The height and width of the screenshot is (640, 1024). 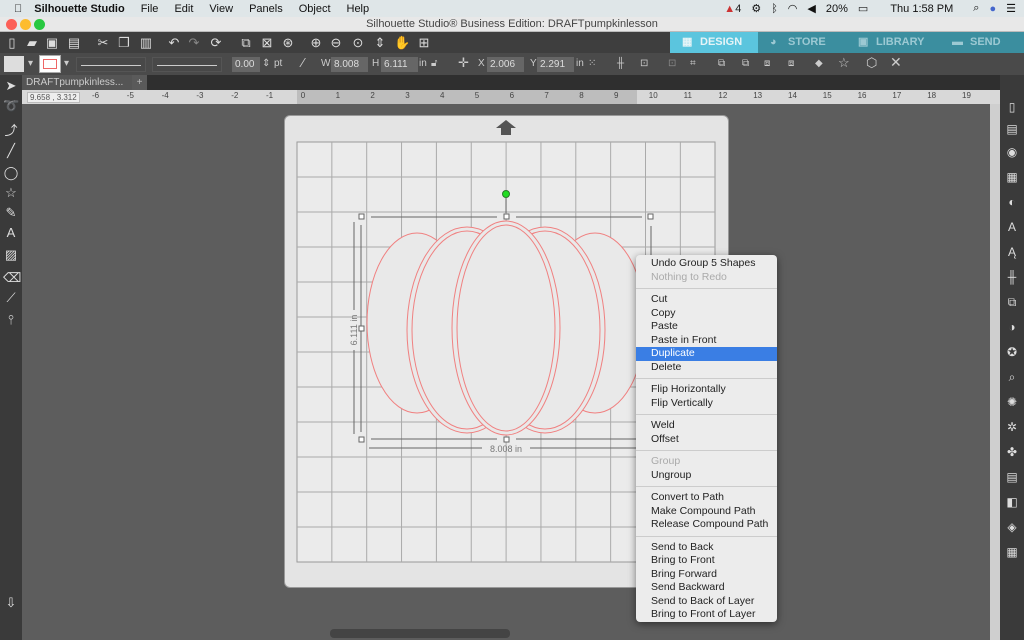 I want to click on menu-item-release-compound-path: Release Compound Path, so click(x=706, y=525).